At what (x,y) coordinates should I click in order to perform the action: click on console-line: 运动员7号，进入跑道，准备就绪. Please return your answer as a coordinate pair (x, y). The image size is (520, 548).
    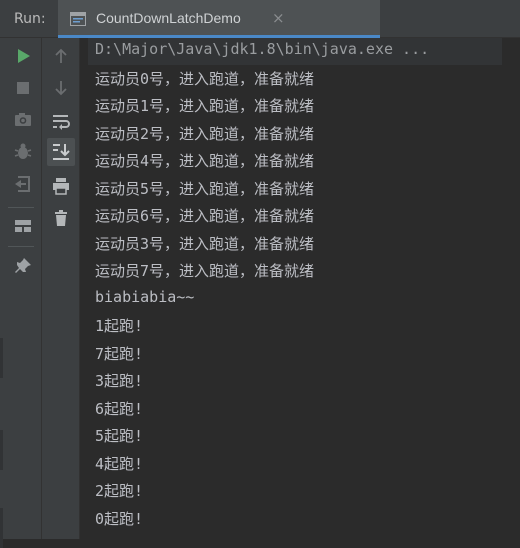
    Looking at the image, I should click on (205, 271).